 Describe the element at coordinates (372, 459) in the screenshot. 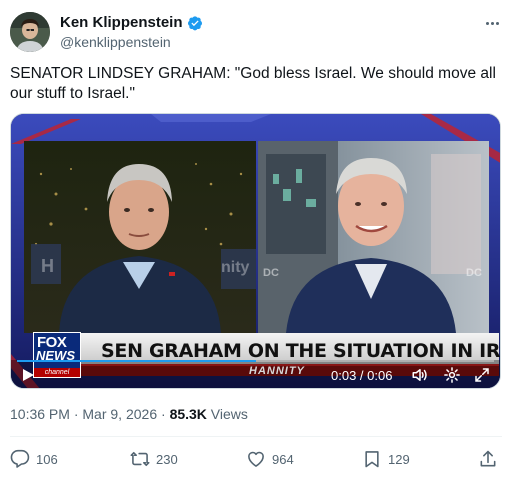

I see `bookmark-icon` at that location.